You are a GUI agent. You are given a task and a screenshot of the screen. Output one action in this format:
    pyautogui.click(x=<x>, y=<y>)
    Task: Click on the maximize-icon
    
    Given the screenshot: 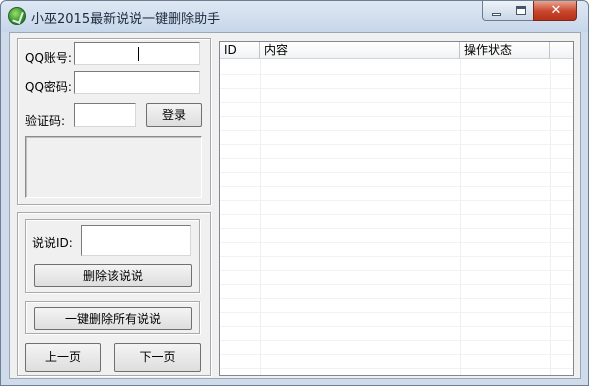 What is the action you would take?
    pyautogui.click(x=521, y=10)
    